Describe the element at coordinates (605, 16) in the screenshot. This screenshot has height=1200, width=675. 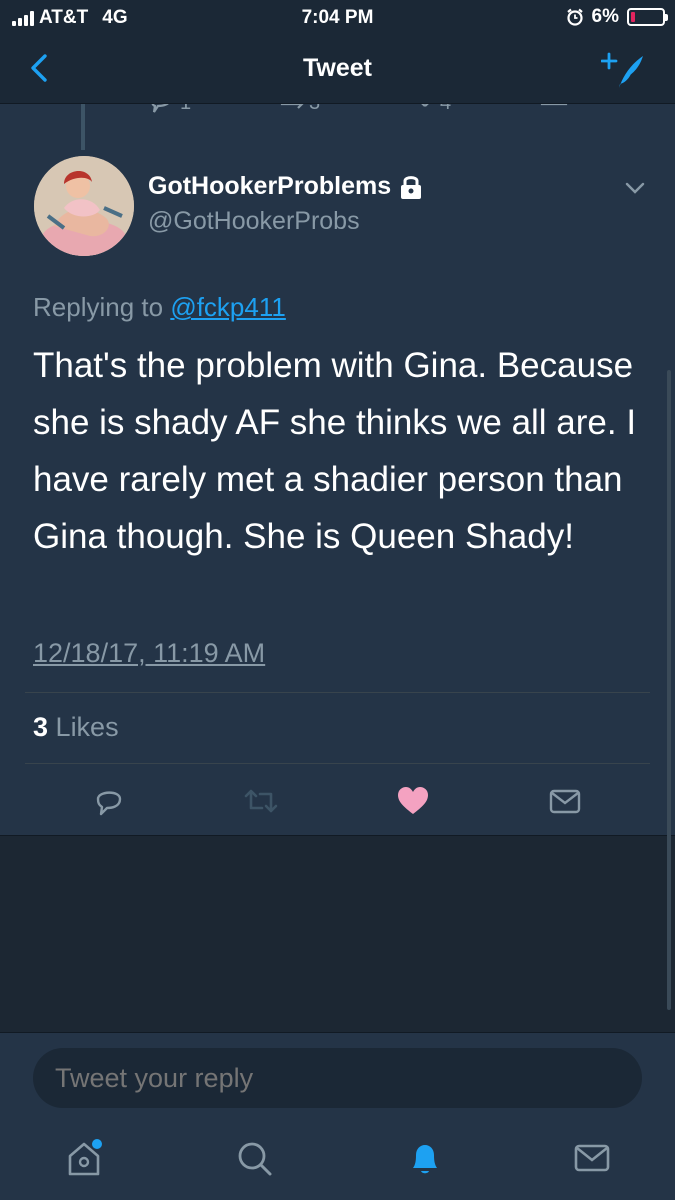
I see `battery-percent: 6%` at that location.